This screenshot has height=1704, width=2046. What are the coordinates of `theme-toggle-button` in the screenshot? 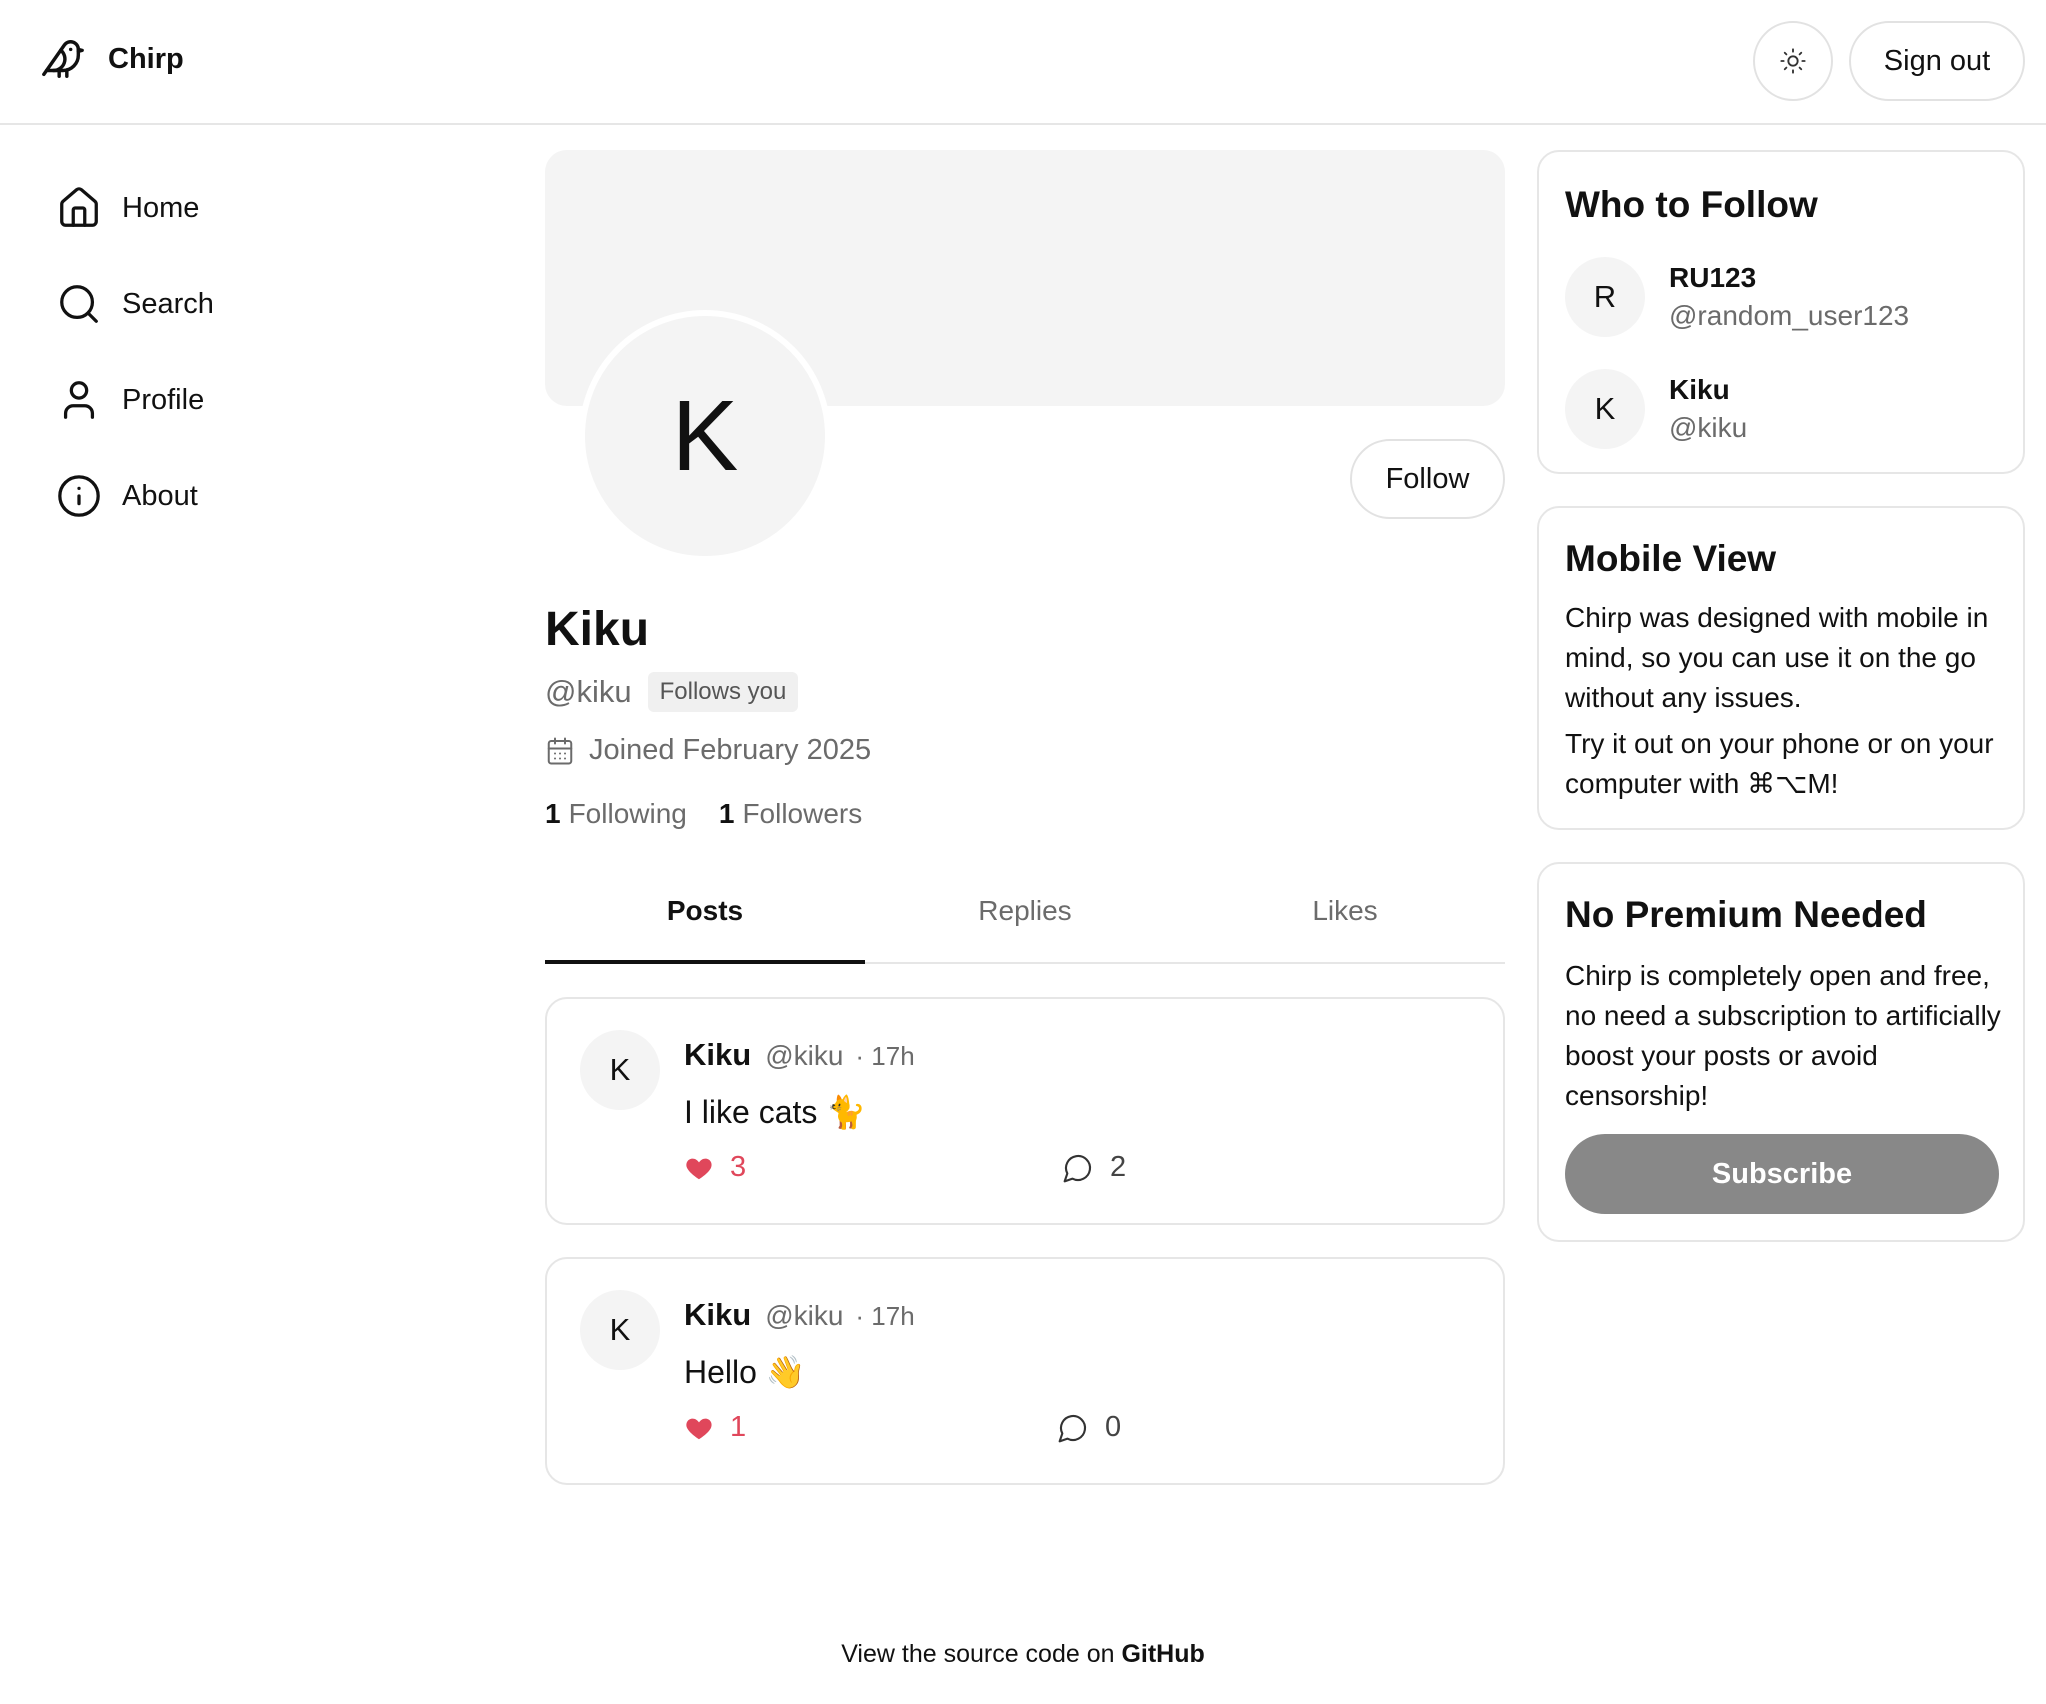 It's located at (1793, 61).